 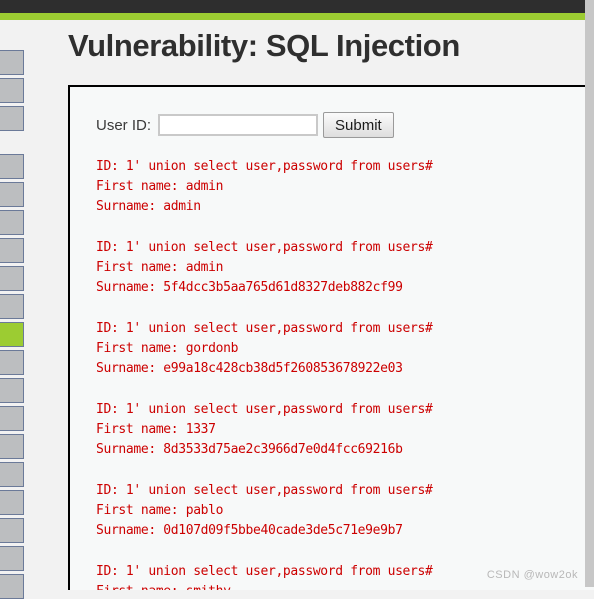 What do you see at coordinates (148, 206) in the screenshot?
I see `result-surname-line: Surname: admin` at bounding box center [148, 206].